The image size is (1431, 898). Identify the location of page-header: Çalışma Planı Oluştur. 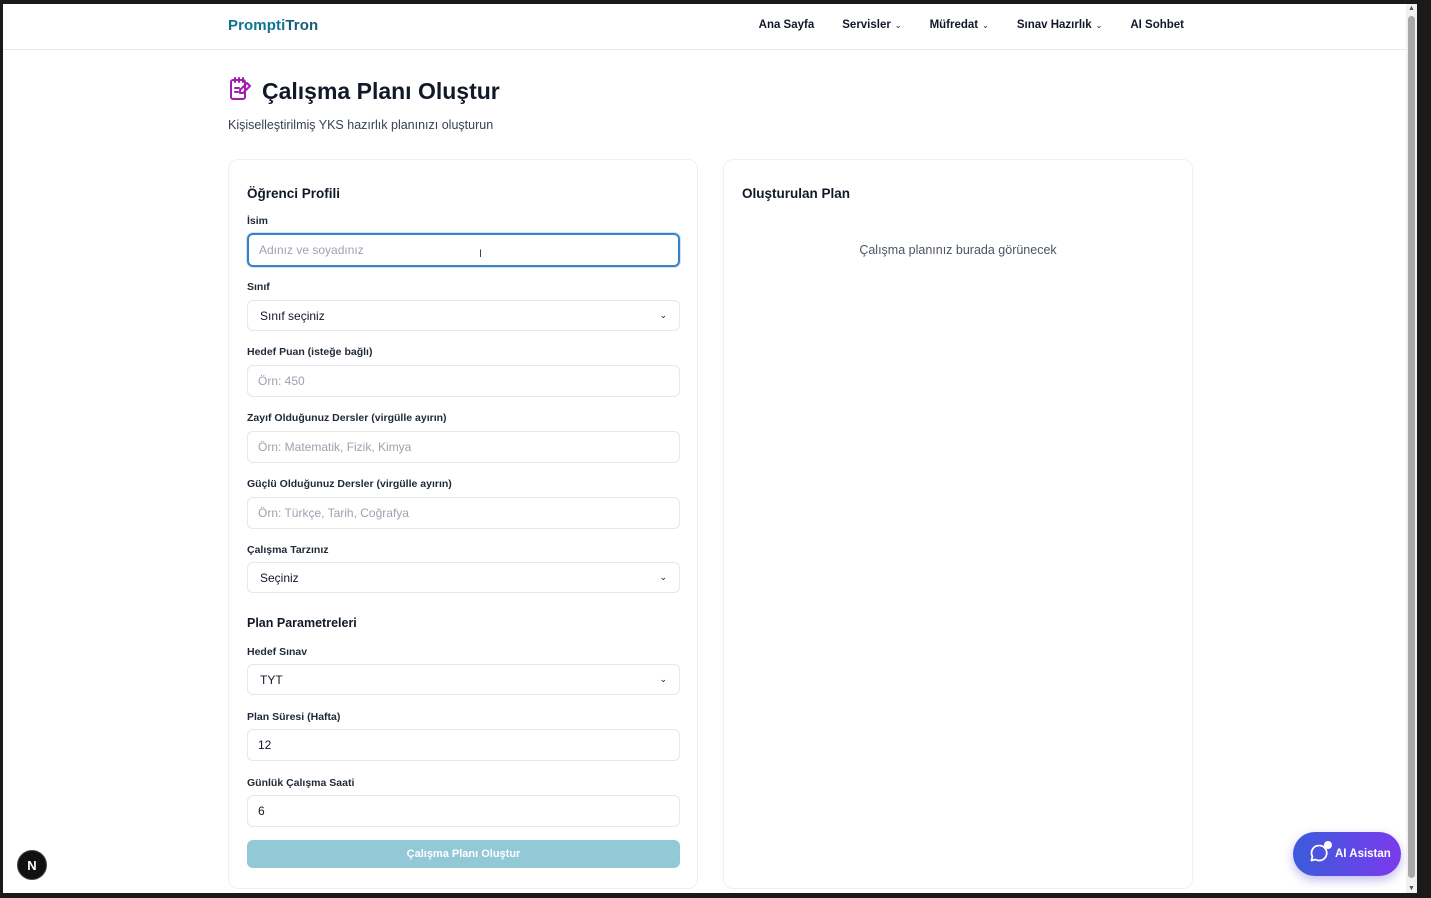
(364, 91).